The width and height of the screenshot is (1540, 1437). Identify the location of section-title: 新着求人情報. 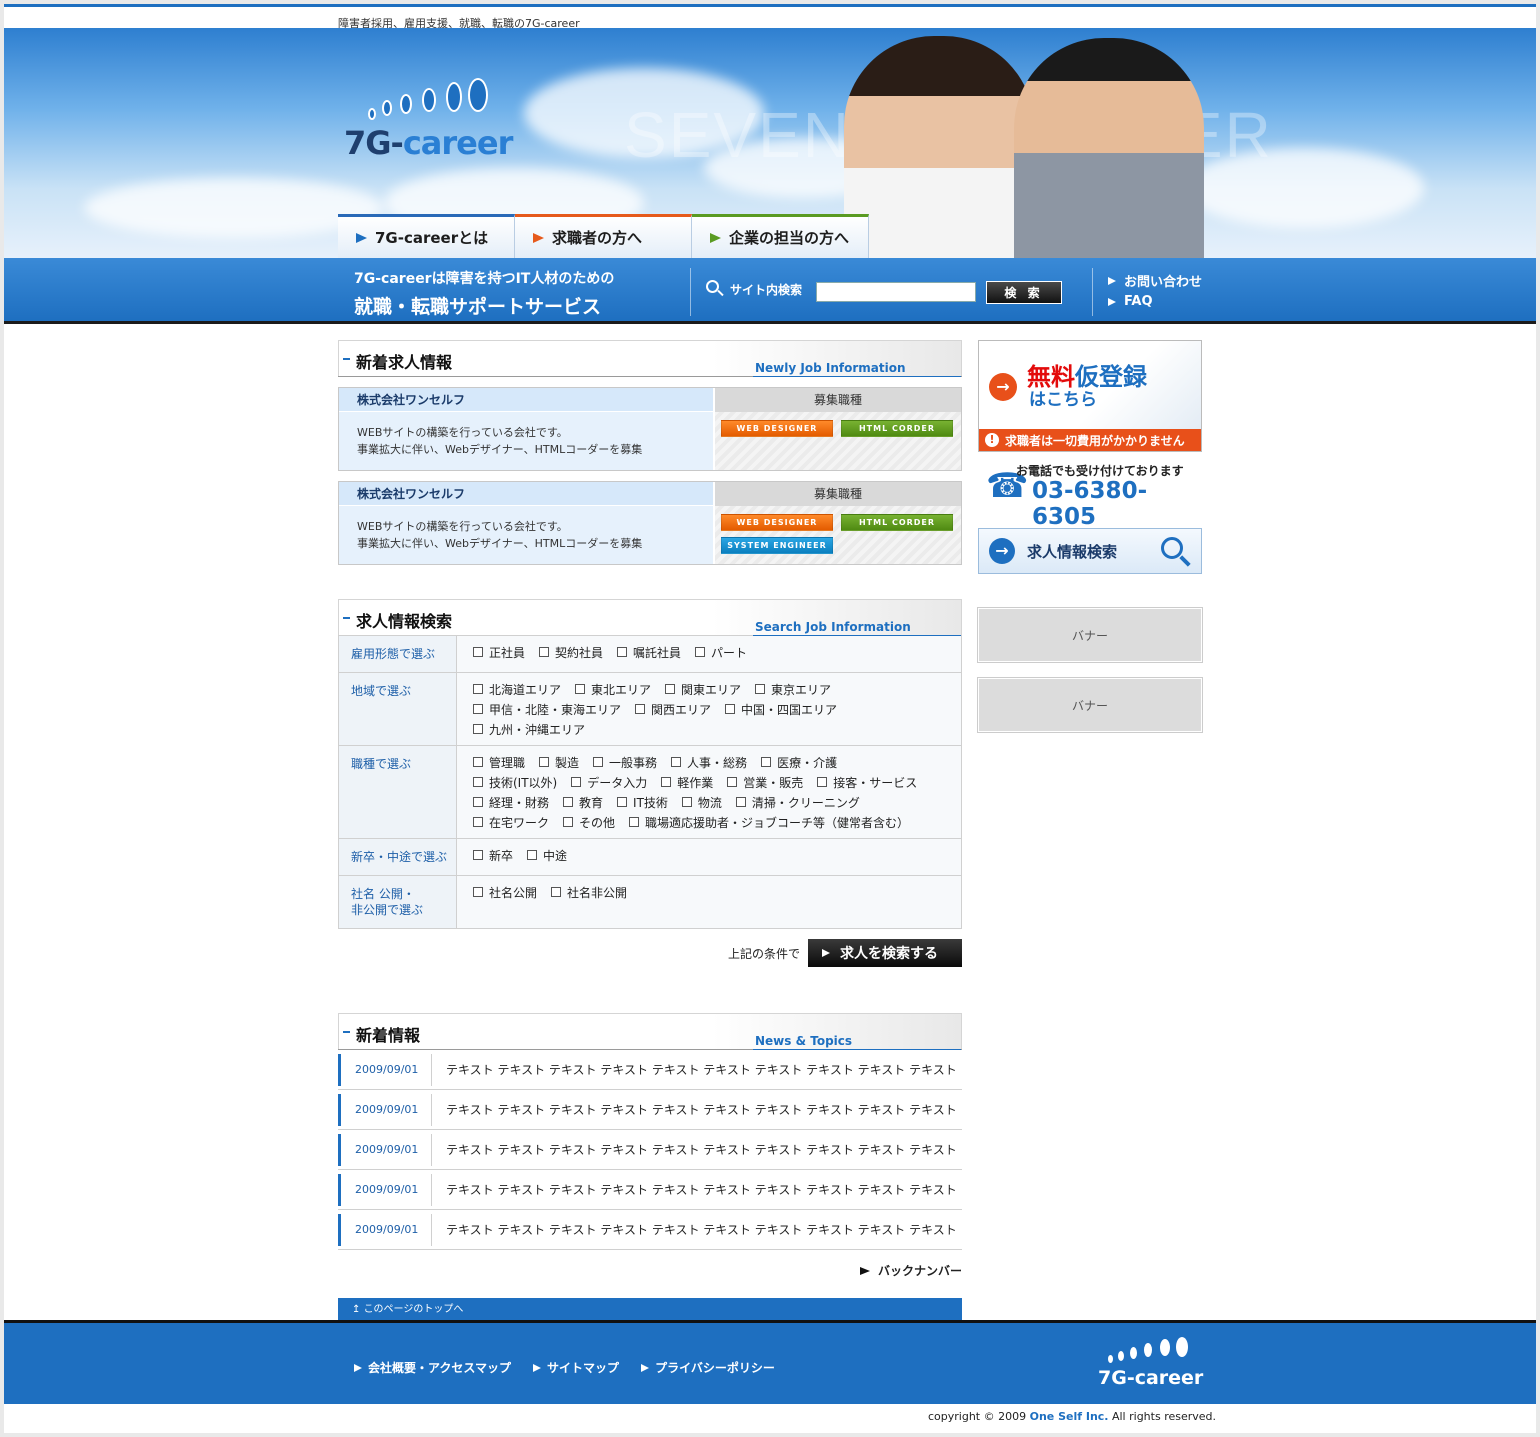
(404, 362).